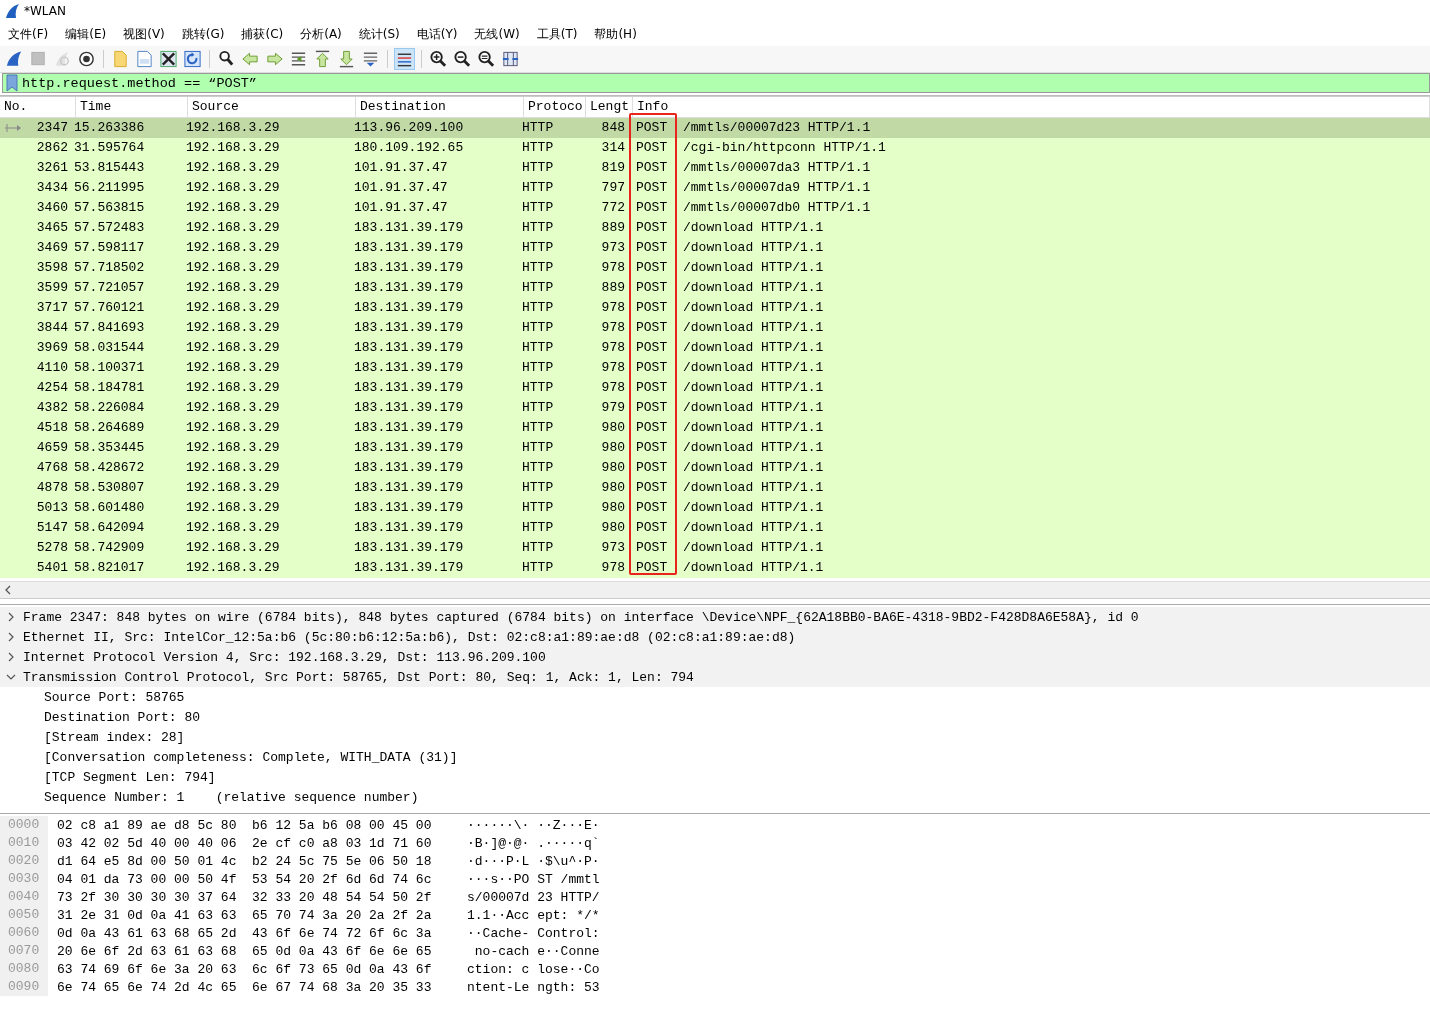 The height and width of the screenshot is (1009, 1430). Describe the element at coordinates (90, 34) in the screenshot. I see `menu-item: 编辑(E)` at that location.